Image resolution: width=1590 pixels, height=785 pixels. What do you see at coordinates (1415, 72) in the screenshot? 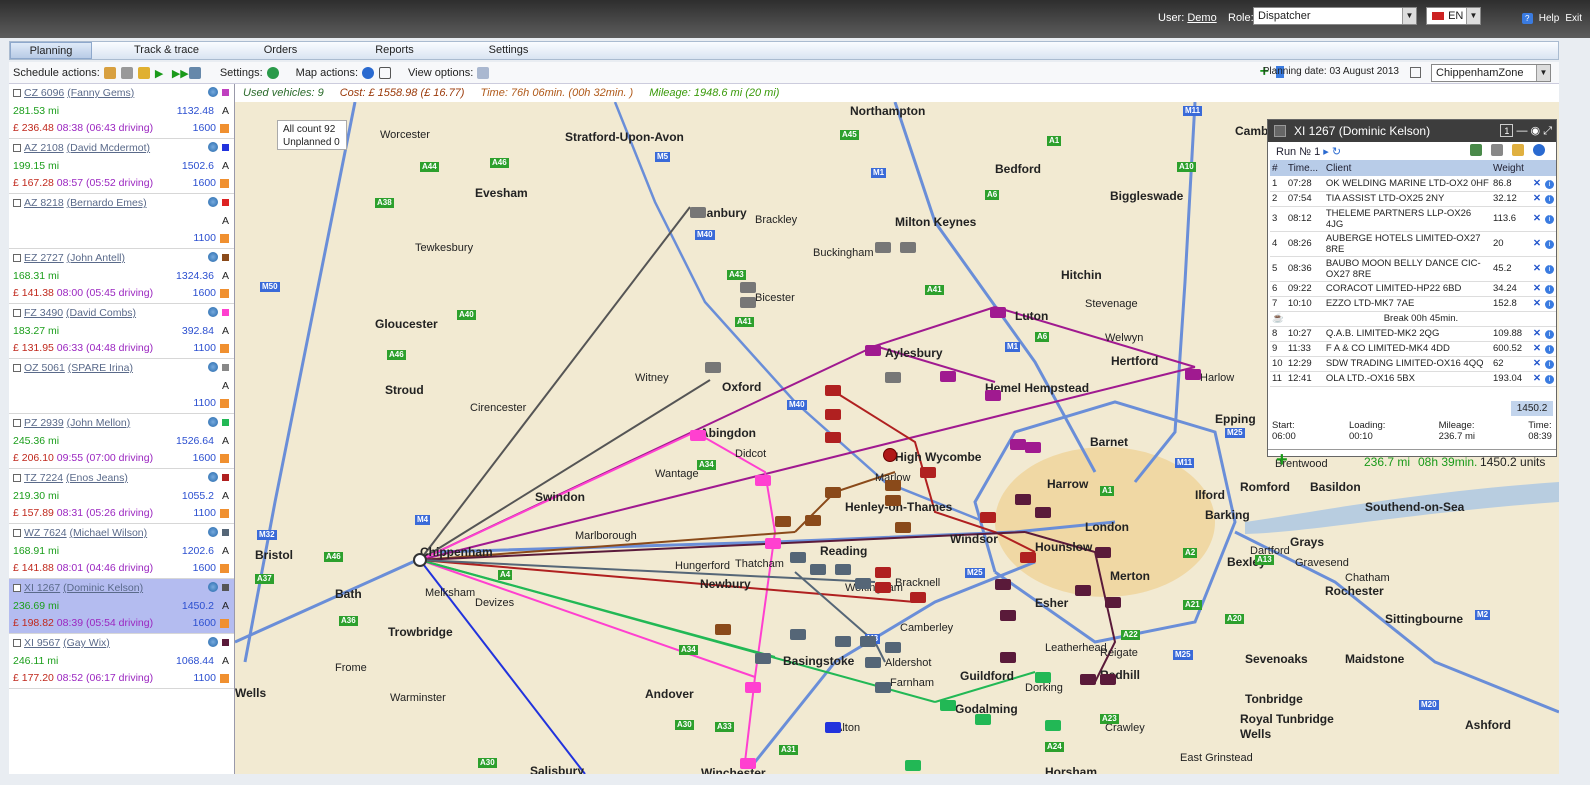
I see `calendar-icon` at bounding box center [1415, 72].